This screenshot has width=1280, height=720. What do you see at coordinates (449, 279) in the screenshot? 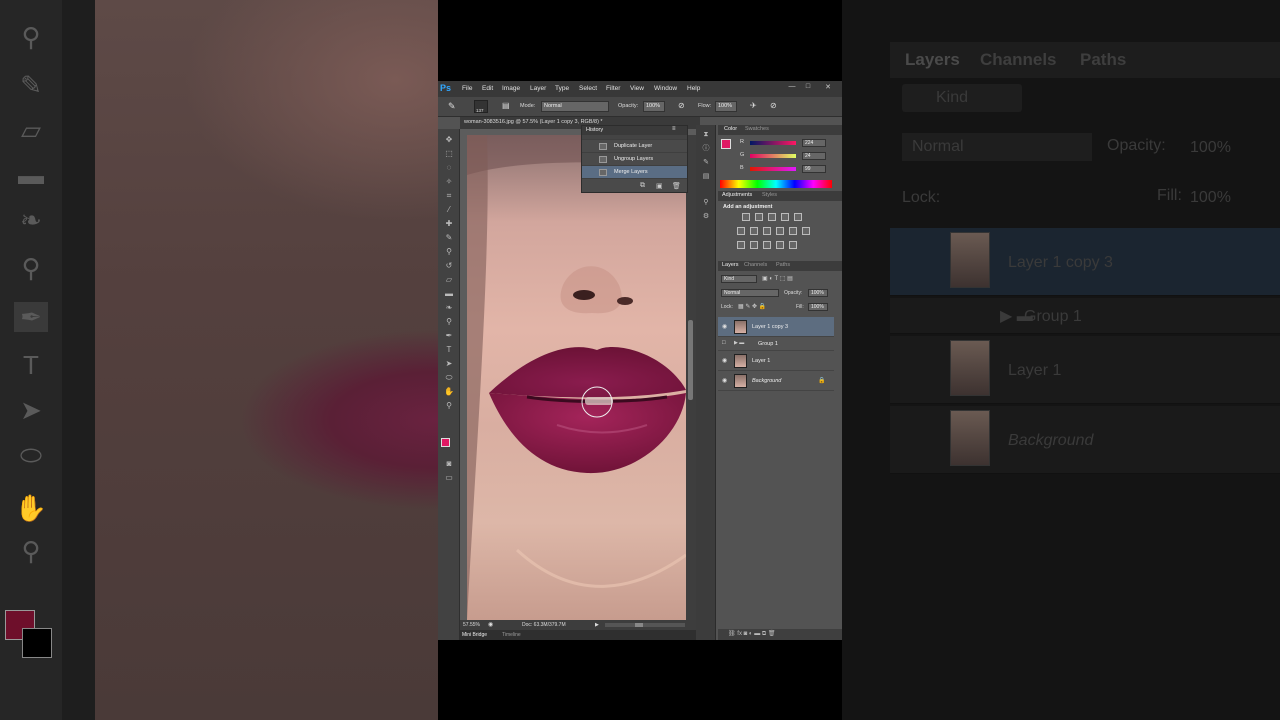
I see `eraser-tool-icon: ▱` at bounding box center [449, 279].